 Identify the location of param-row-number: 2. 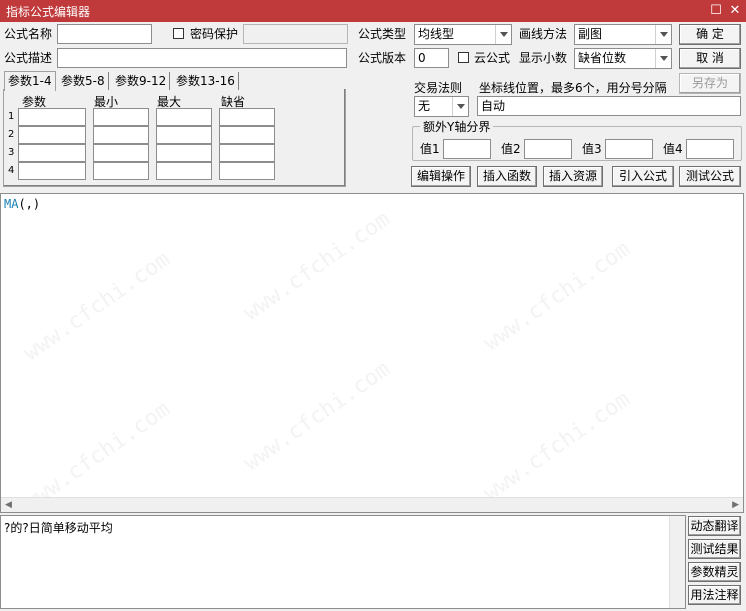
(11, 134).